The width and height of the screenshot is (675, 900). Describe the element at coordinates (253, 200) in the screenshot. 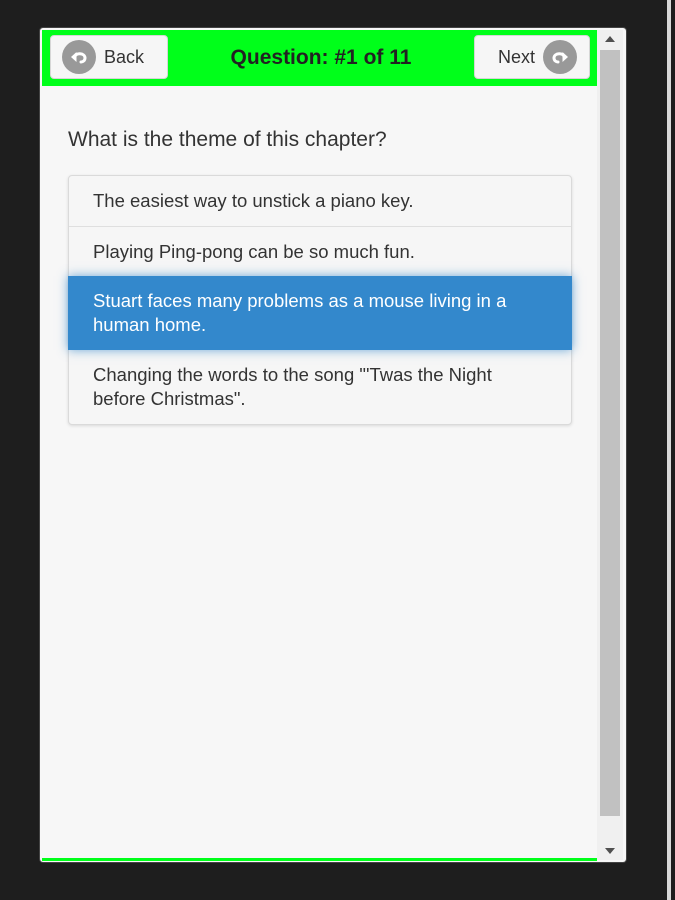

I see `answer-option-label: The easiest way to unstick a piano key.` at that location.